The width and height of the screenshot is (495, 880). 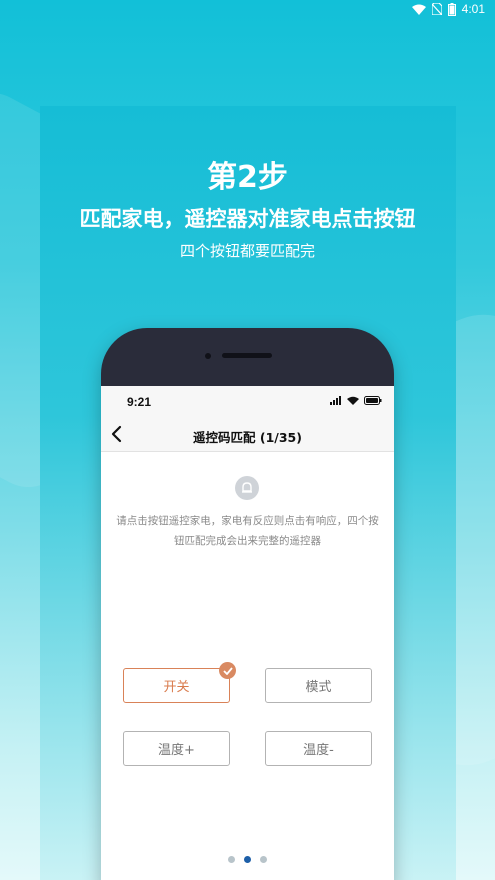 I want to click on signal-icon, so click(x=335, y=400).